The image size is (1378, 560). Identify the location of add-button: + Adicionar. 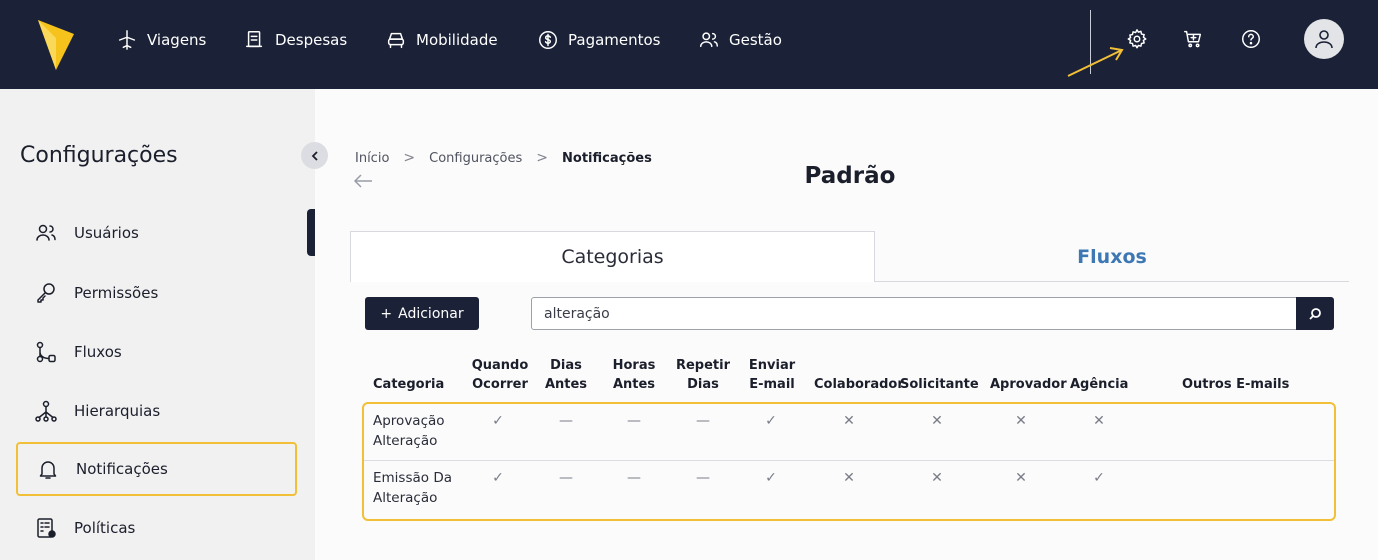
(422, 313).